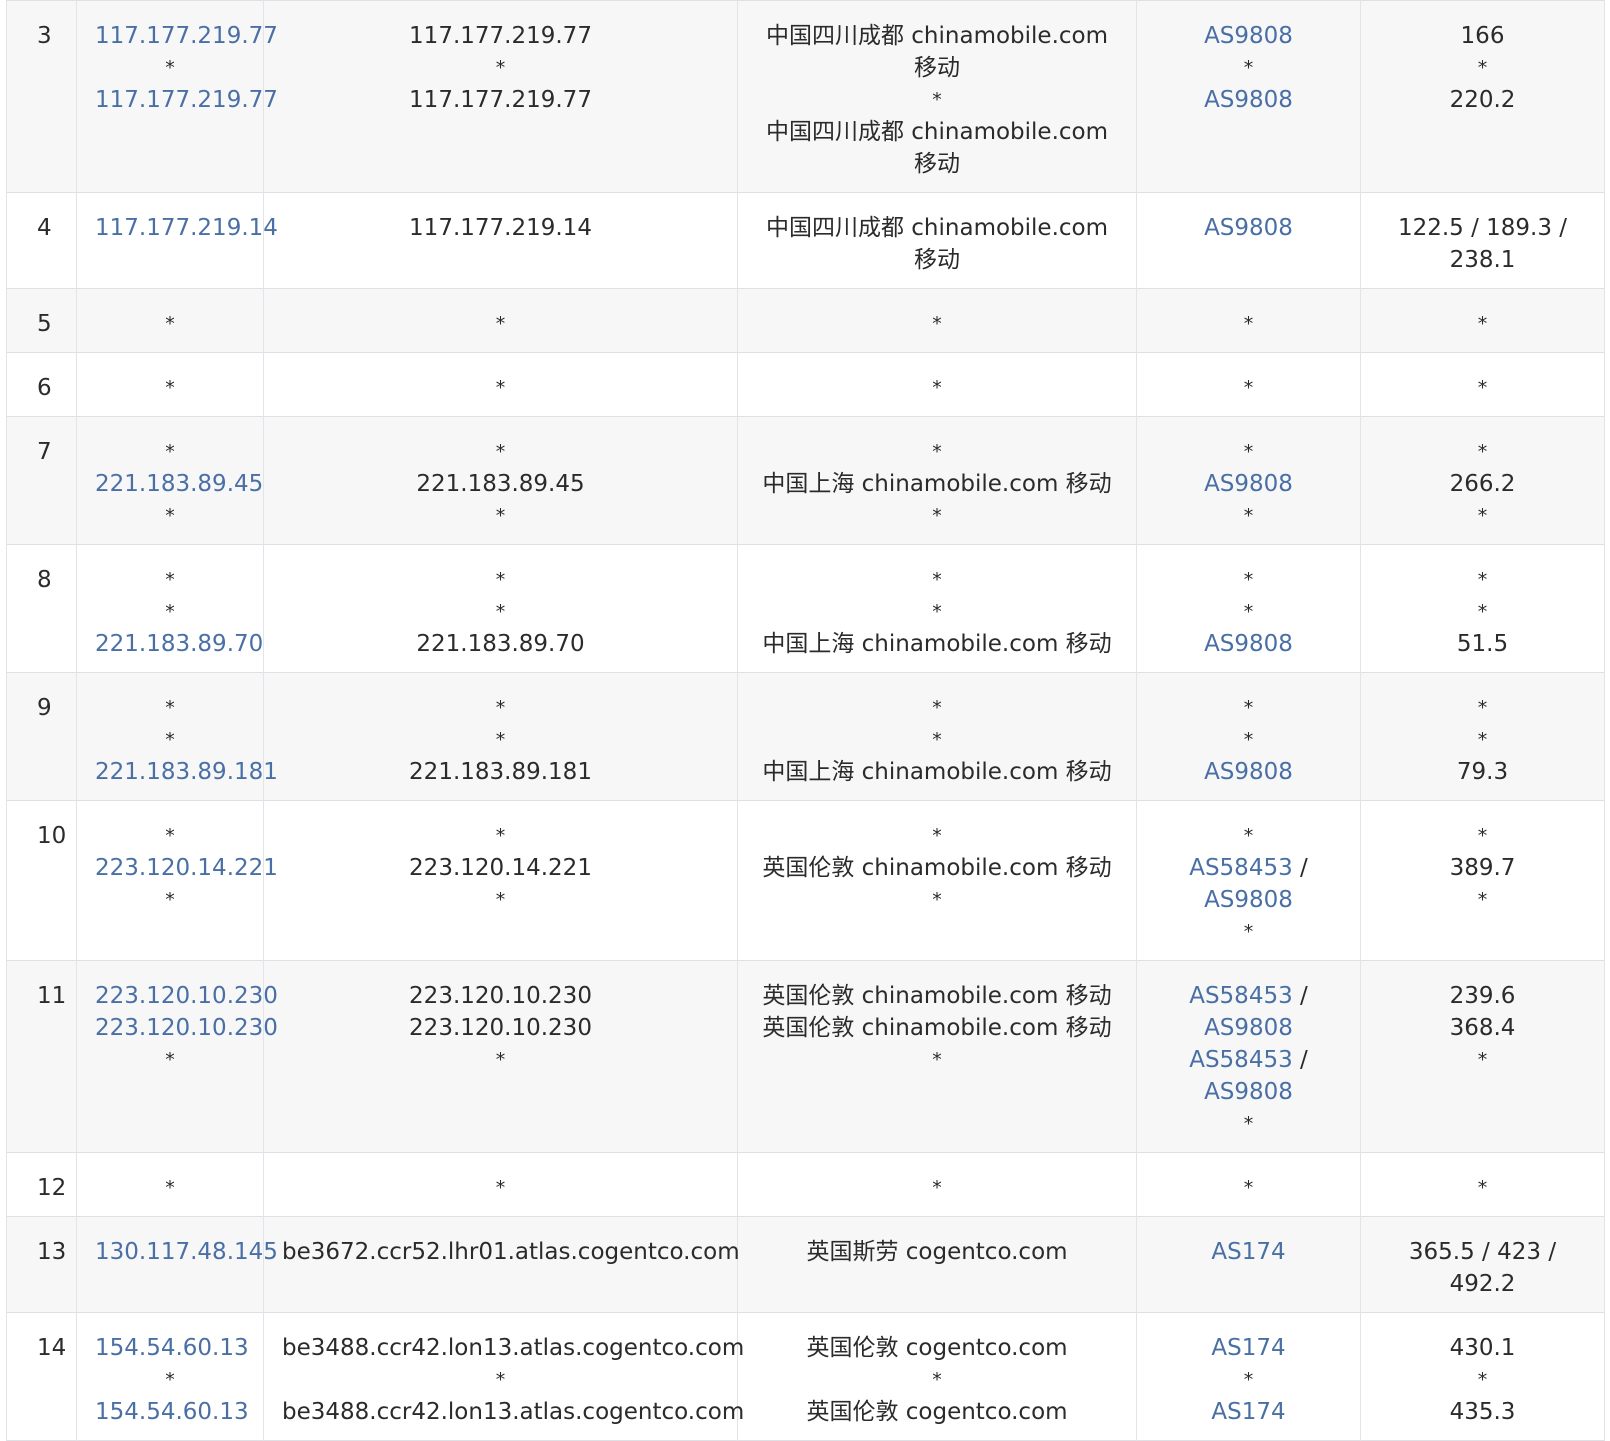 This screenshot has width=1610, height=1441. Describe the element at coordinates (177, 736) in the screenshot. I see `ip-cell: * * 221.183.89.181` at that location.